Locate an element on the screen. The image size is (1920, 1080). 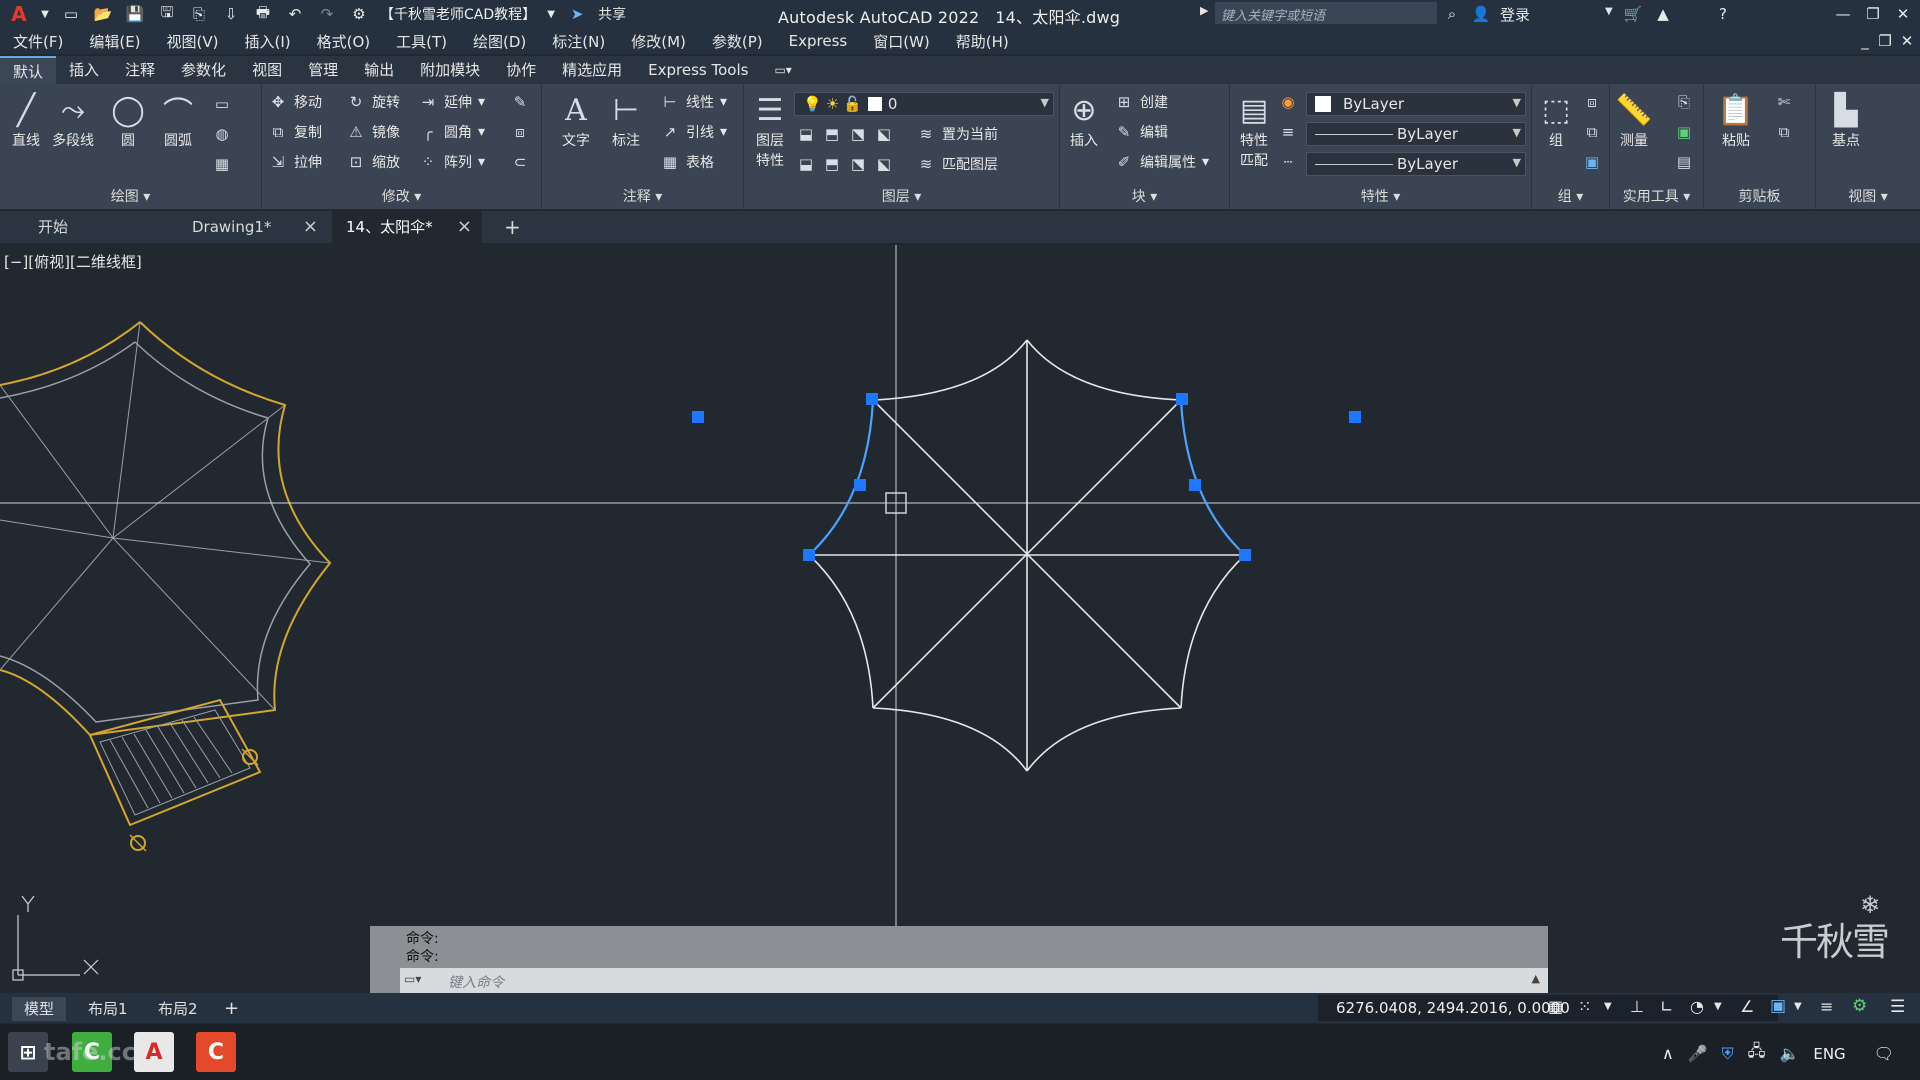
start-button: ⊞ is located at coordinates (28, 1052).